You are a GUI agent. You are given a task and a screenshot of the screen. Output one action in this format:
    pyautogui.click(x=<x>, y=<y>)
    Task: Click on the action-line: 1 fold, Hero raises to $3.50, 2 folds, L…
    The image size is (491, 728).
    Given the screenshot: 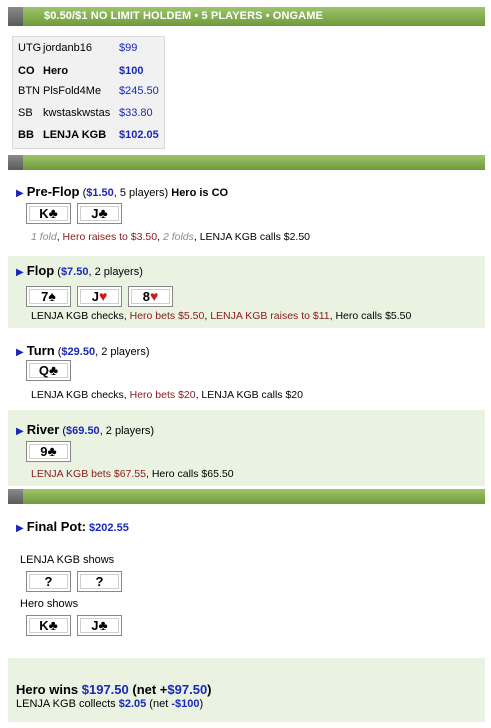 What is the action you would take?
    pyautogui.click(x=170, y=237)
    